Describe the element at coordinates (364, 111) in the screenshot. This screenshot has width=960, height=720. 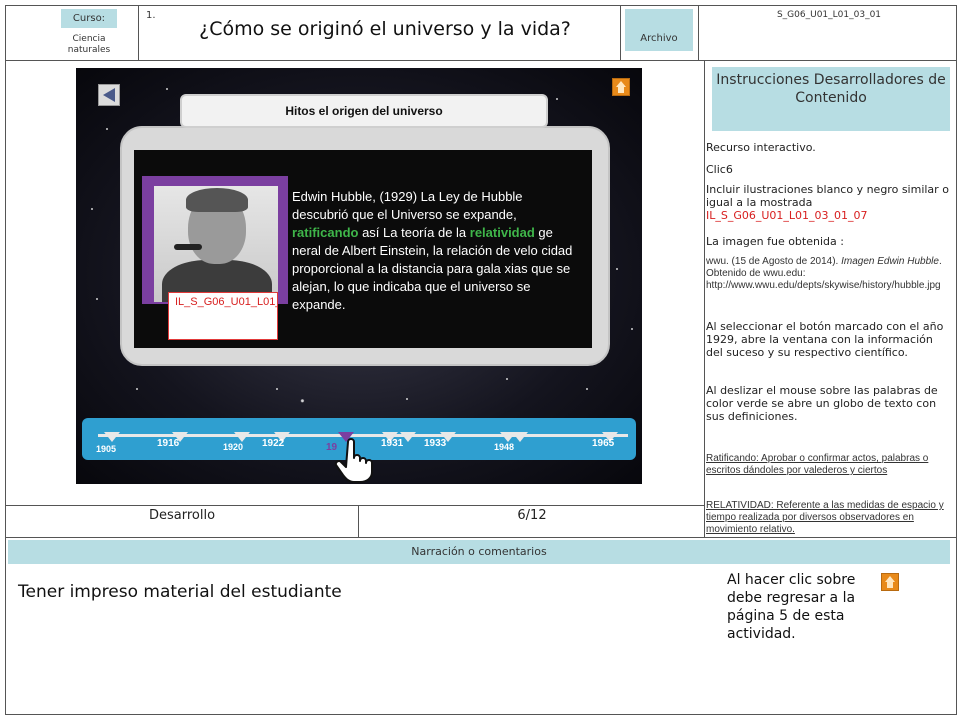
I see `slide-tab-title: Hitos el origen del universo` at that location.